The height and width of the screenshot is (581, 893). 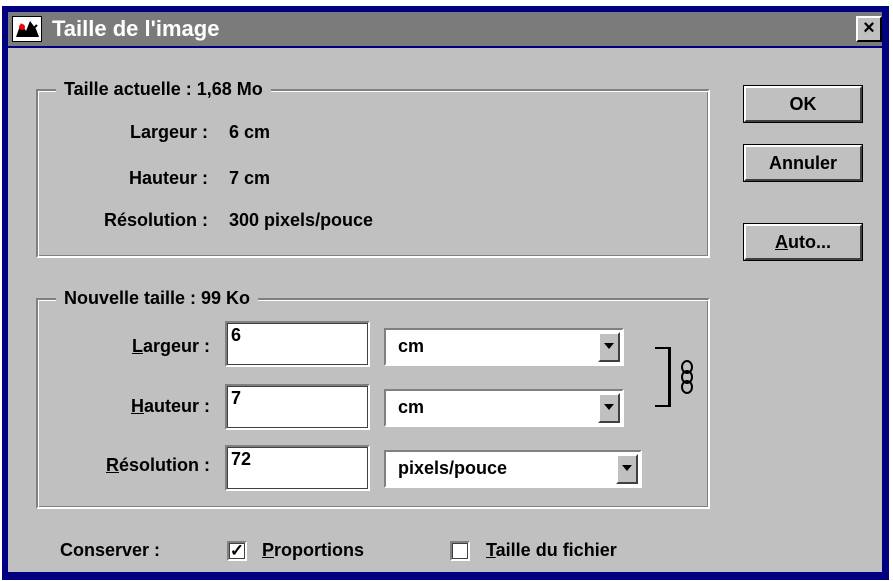 What do you see at coordinates (158, 465) in the screenshot?
I see `new-resolution-label: Résolution :` at bounding box center [158, 465].